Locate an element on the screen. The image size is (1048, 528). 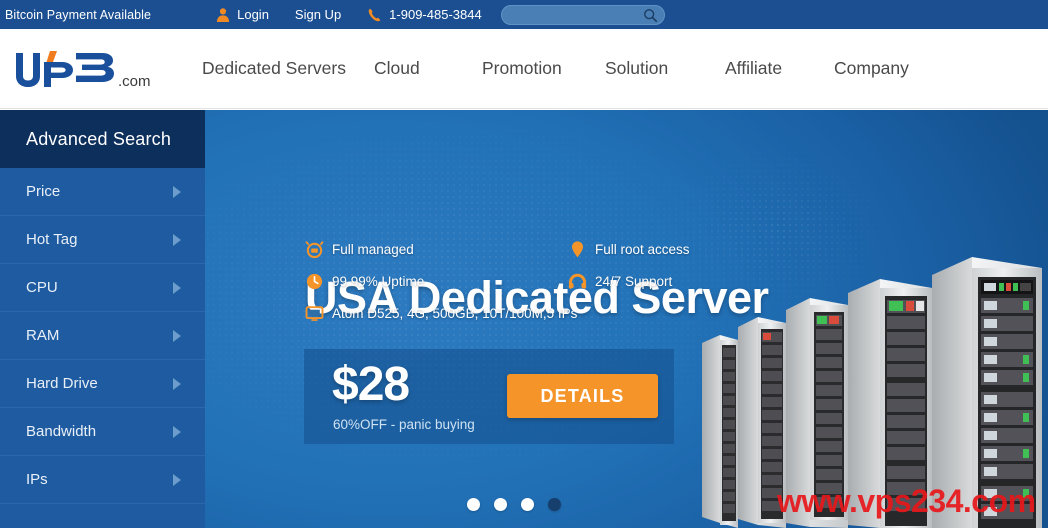
nav-item-solution: Solution is located at coordinates (665, 68).